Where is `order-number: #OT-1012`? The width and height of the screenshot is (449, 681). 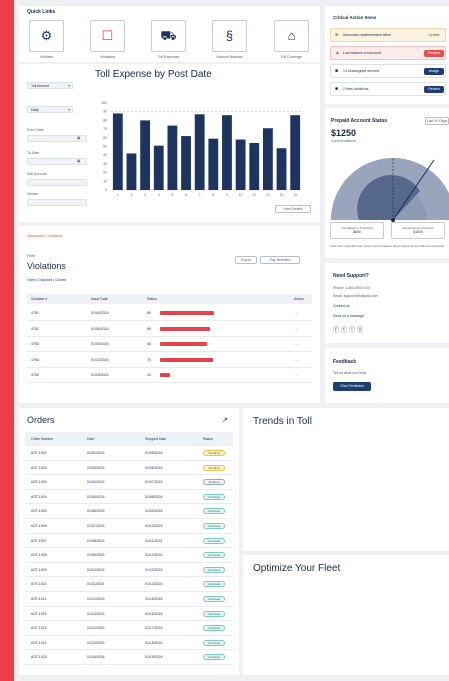 order-number: #OT-1012 is located at coordinates (39, 613).